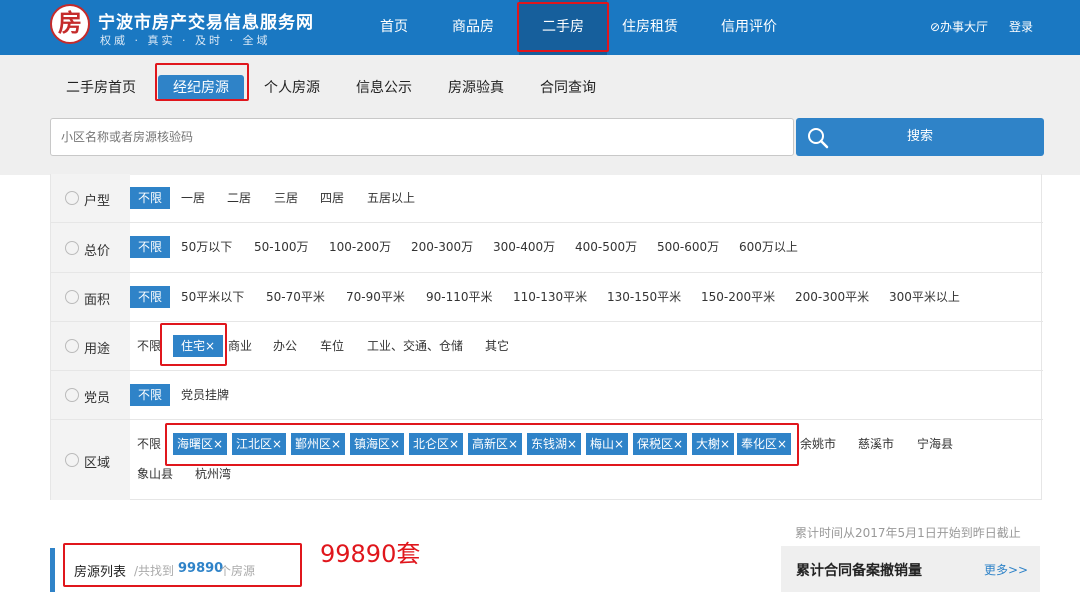 Image resolution: width=1080 pixels, height=592 pixels. I want to click on filter-option: 500-600万, so click(688, 247).